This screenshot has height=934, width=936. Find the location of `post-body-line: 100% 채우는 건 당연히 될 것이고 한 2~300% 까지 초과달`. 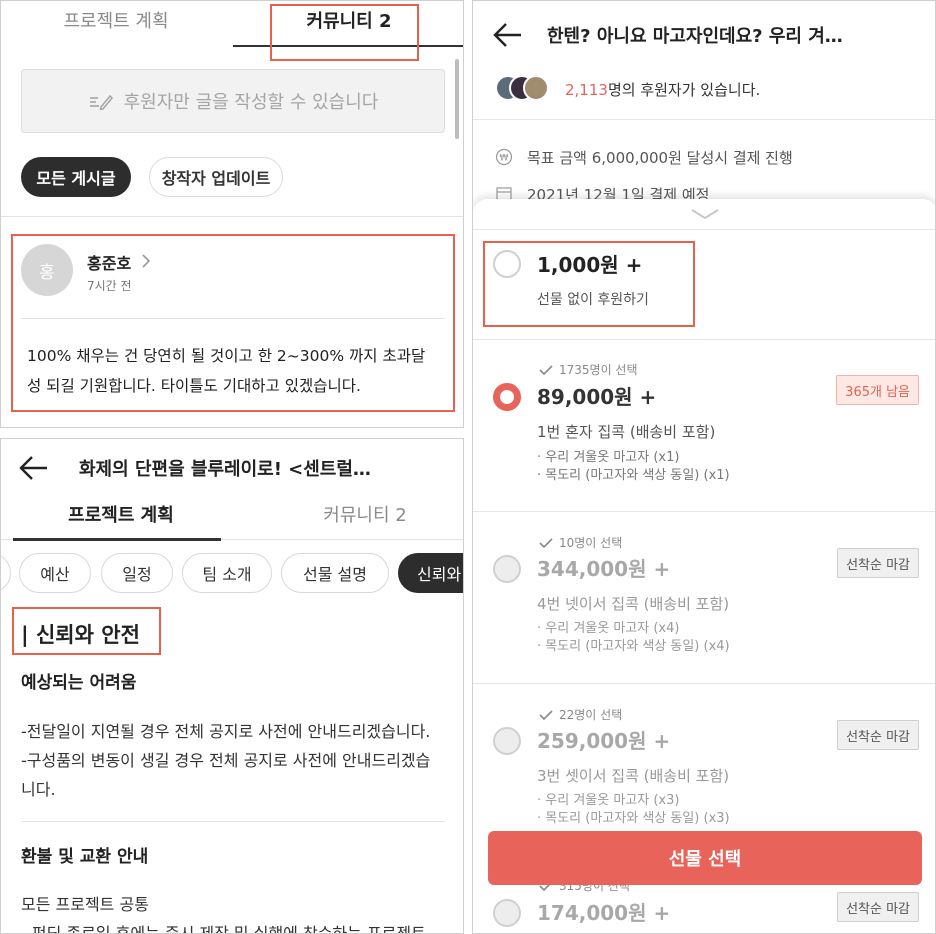

post-body-line: 100% 채우는 건 당연히 될 것이고 한 2~300% 까지 초과달 is located at coordinates (226, 356).